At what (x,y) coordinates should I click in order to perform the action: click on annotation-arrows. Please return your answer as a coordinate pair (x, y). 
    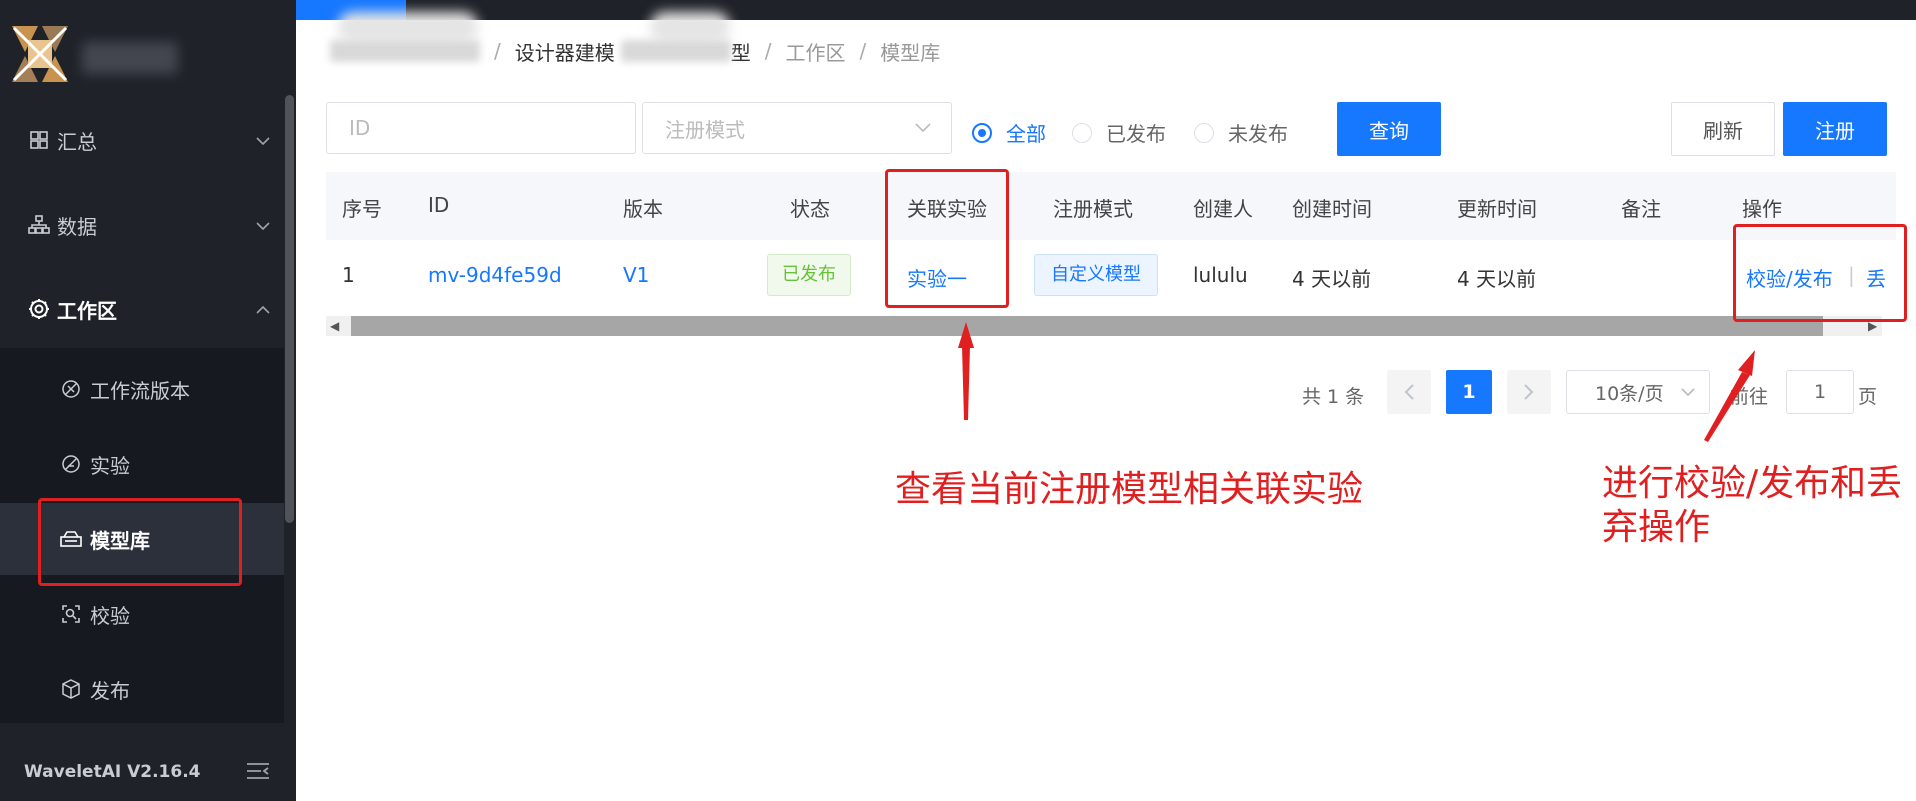
    Looking at the image, I should click on (1356, 382).